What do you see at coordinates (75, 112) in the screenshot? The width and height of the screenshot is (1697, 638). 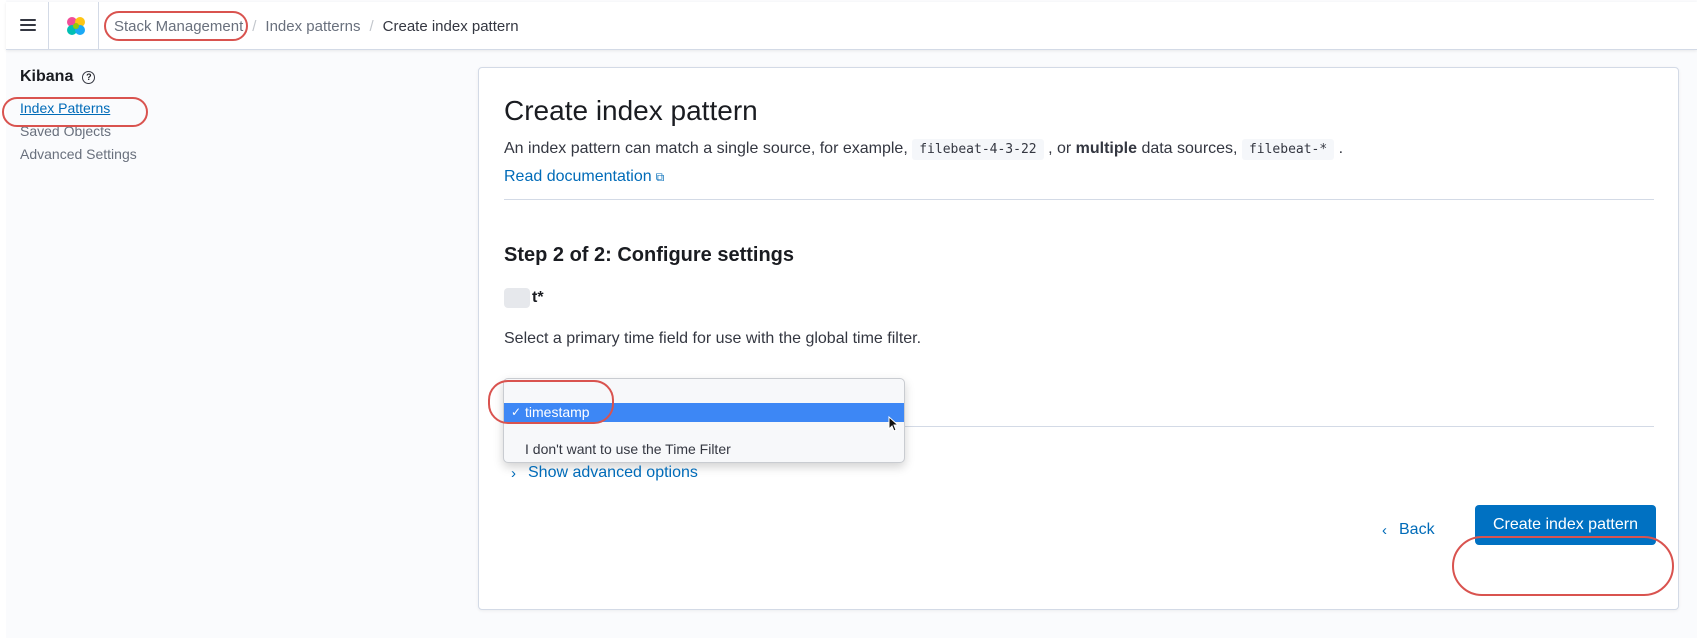 I see `index-patterns-callout` at bounding box center [75, 112].